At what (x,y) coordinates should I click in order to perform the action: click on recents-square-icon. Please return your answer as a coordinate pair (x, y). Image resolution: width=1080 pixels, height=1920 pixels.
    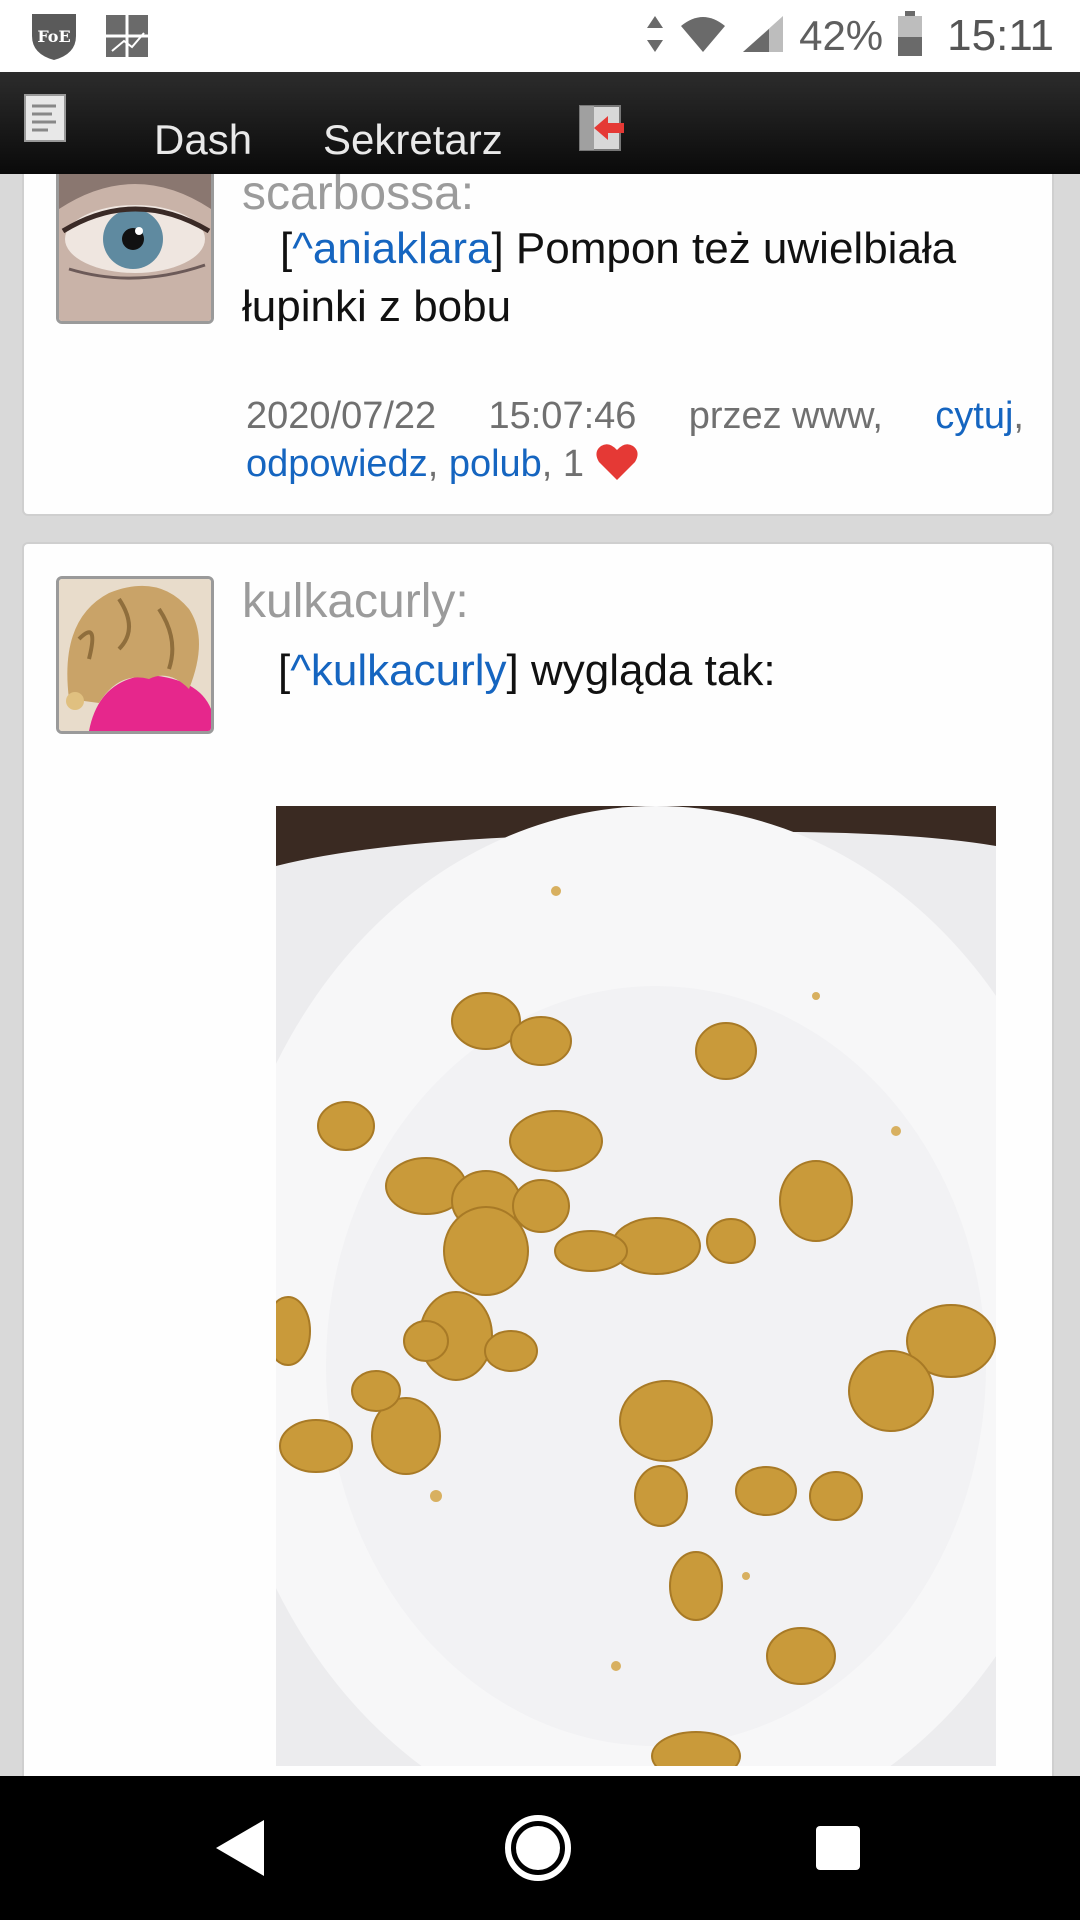
    Looking at the image, I should click on (838, 1848).